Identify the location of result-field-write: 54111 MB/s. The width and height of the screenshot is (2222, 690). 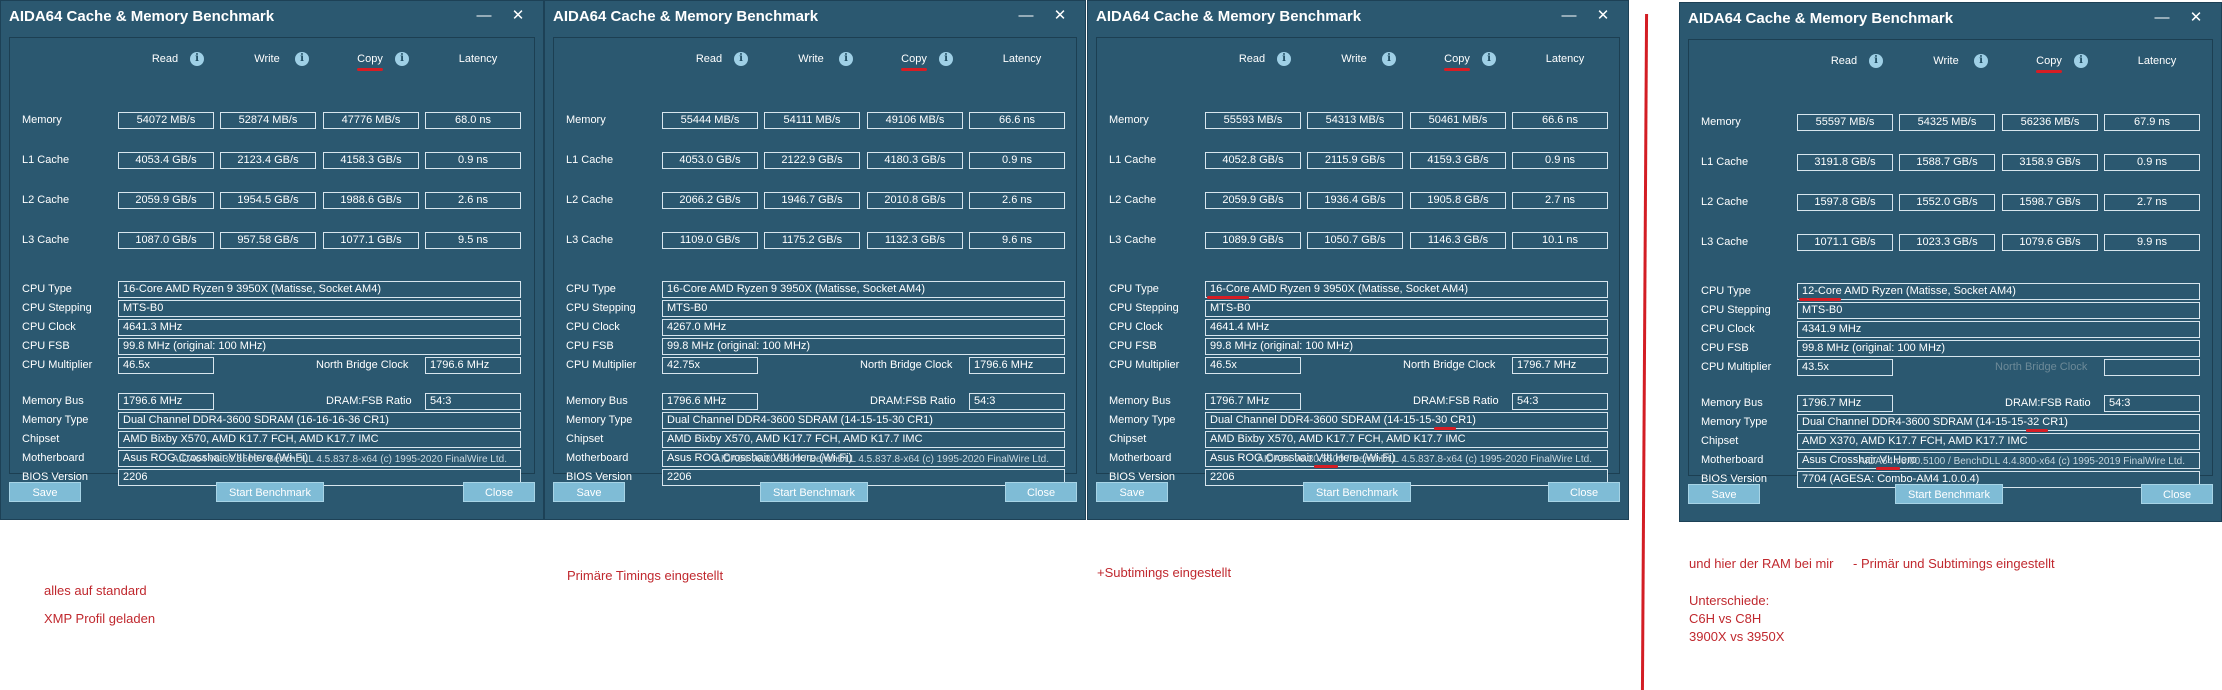
(812, 120).